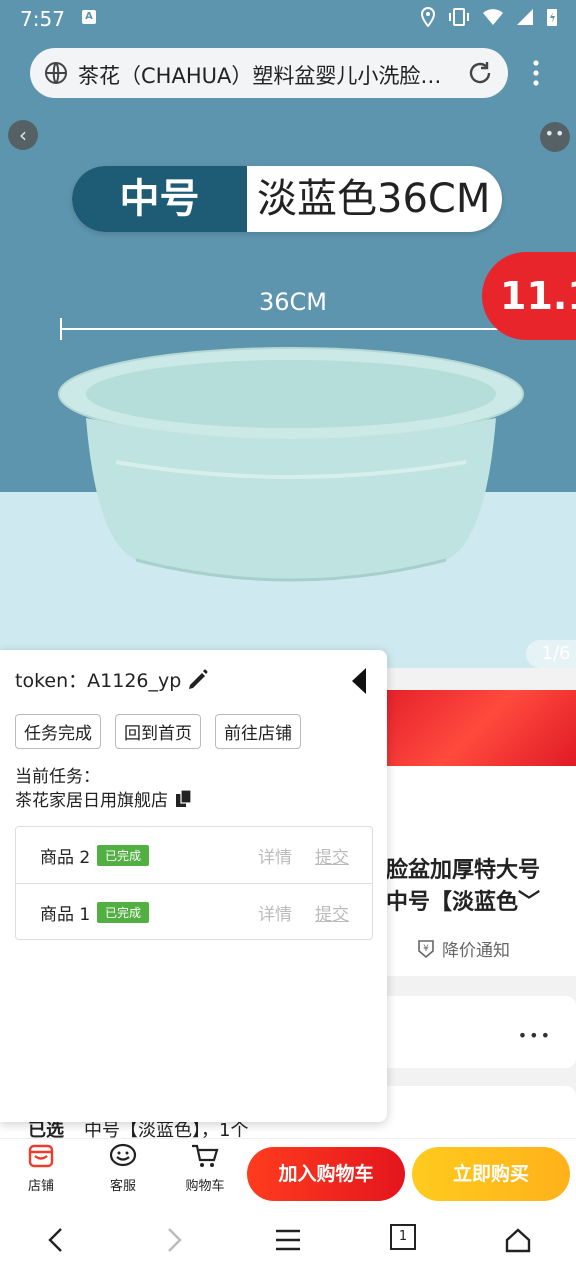  I want to click on reload-icon, so click(480, 73).